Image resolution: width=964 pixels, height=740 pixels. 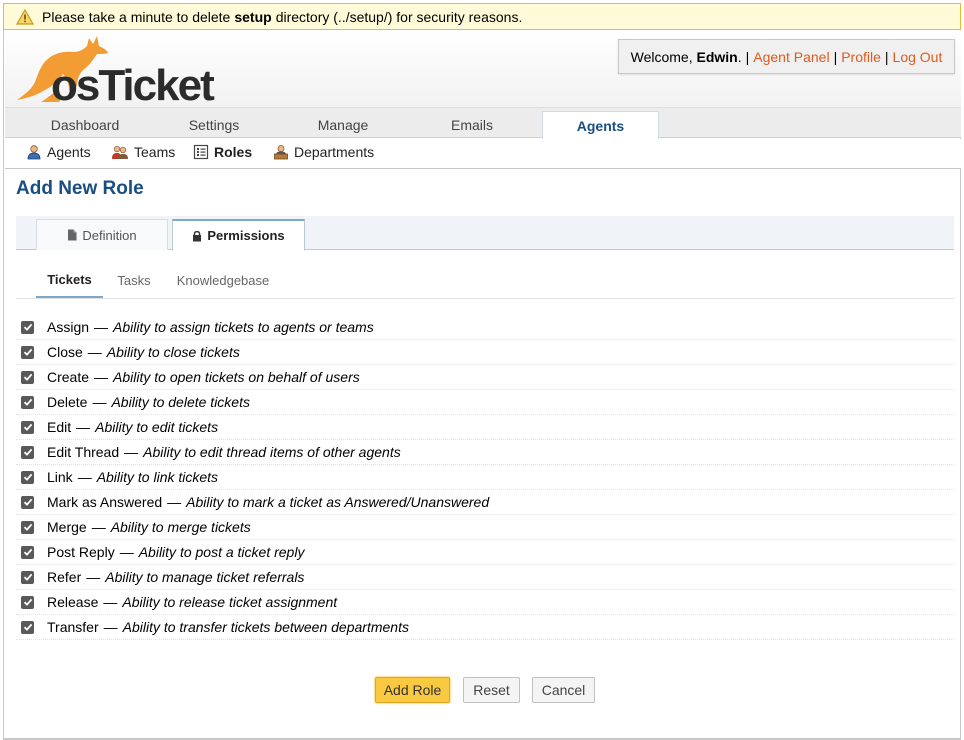 What do you see at coordinates (791, 57) in the screenshot?
I see `agent-panel-link: Agent Panel` at bounding box center [791, 57].